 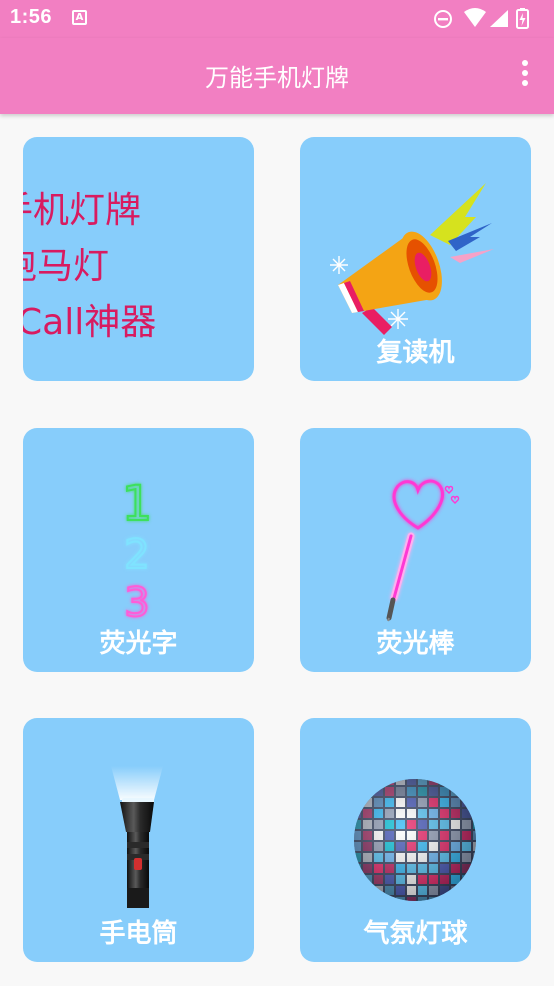 What do you see at coordinates (138, 840) in the screenshot?
I see `tile-flashlight: 手电筒` at bounding box center [138, 840].